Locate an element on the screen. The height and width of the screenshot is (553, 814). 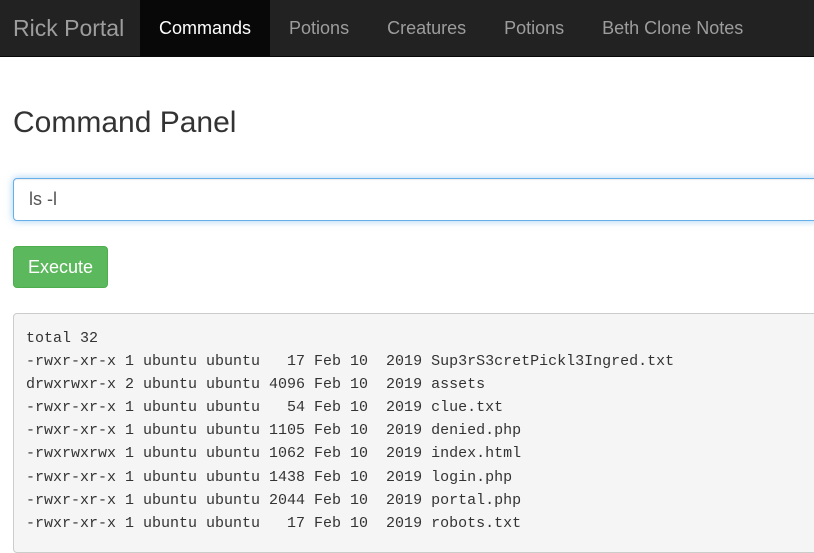
brand-link: Rick Portal is located at coordinates (70, 28).